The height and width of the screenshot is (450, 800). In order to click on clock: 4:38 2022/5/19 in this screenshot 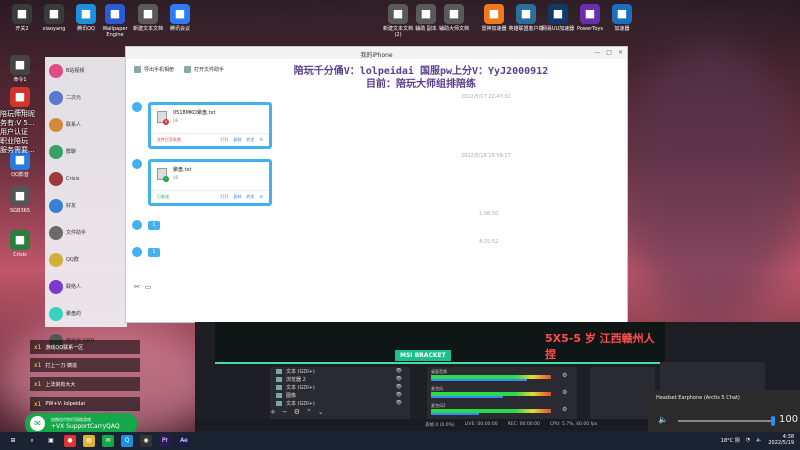, I will do `click(781, 440)`.